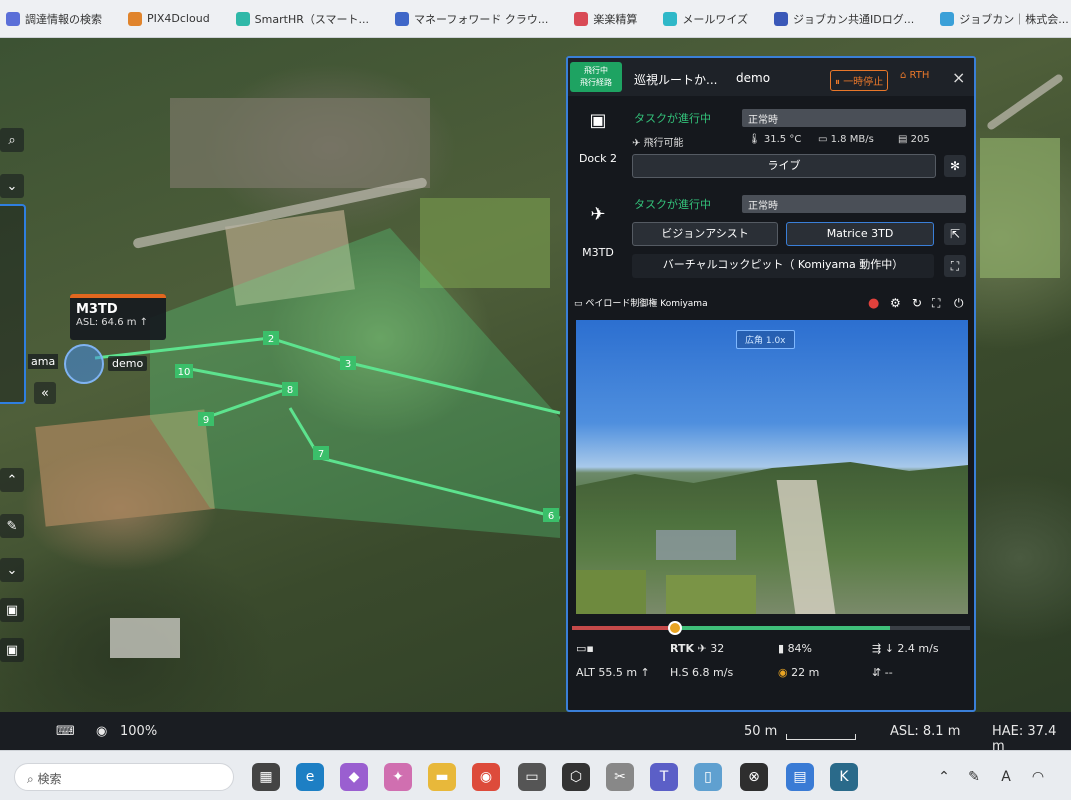 The image size is (1071, 800). What do you see at coordinates (784, 166) in the screenshot?
I see `live-button: ライブ` at bounding box center [784, 166].